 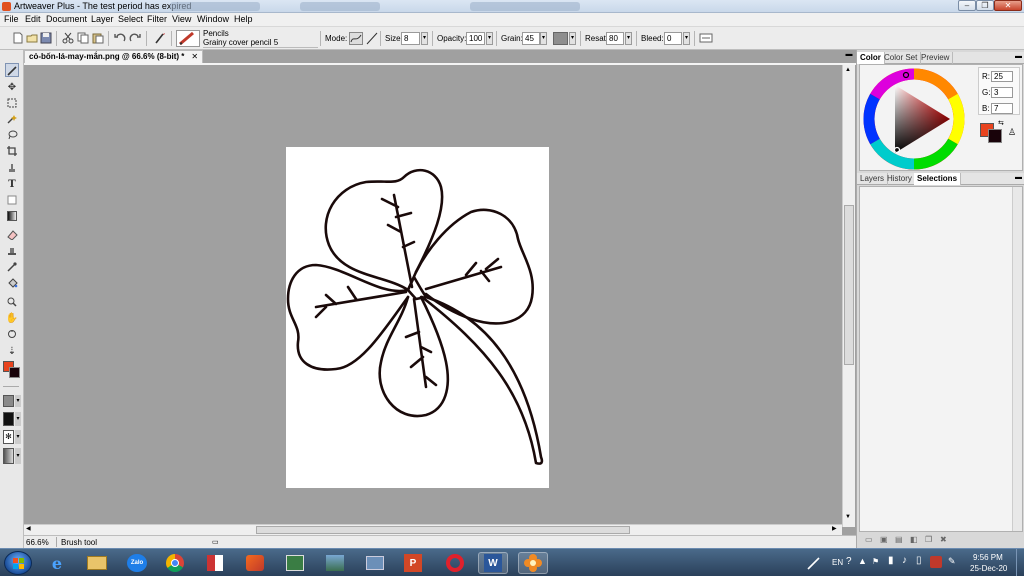 I want to click on save-icon, so click(x=46, y=38).